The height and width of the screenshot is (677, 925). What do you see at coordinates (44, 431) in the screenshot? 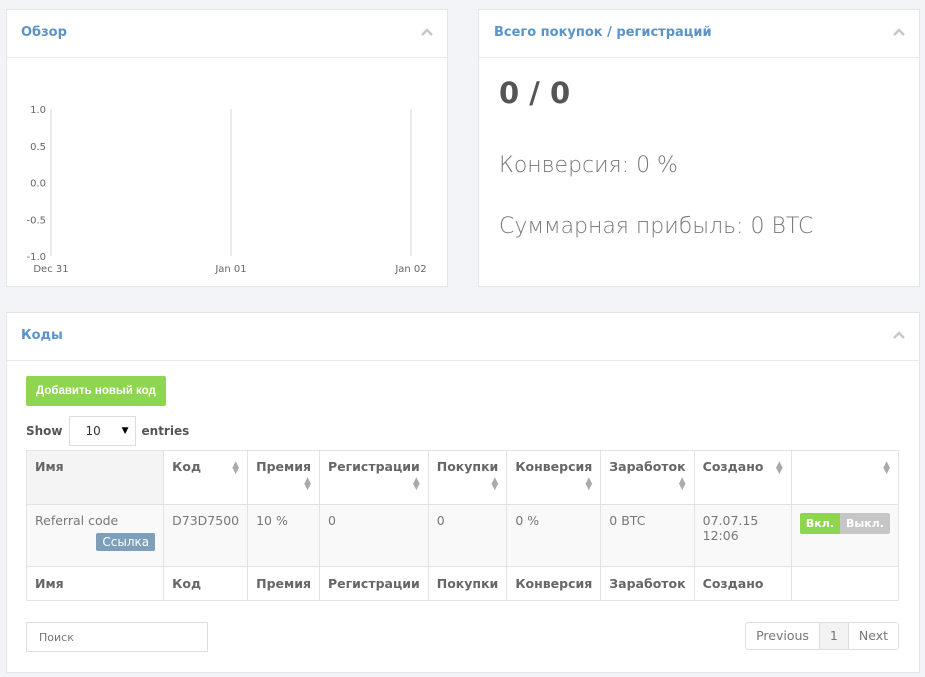
I see `show-label: Show` at bounding box center [44, 431].